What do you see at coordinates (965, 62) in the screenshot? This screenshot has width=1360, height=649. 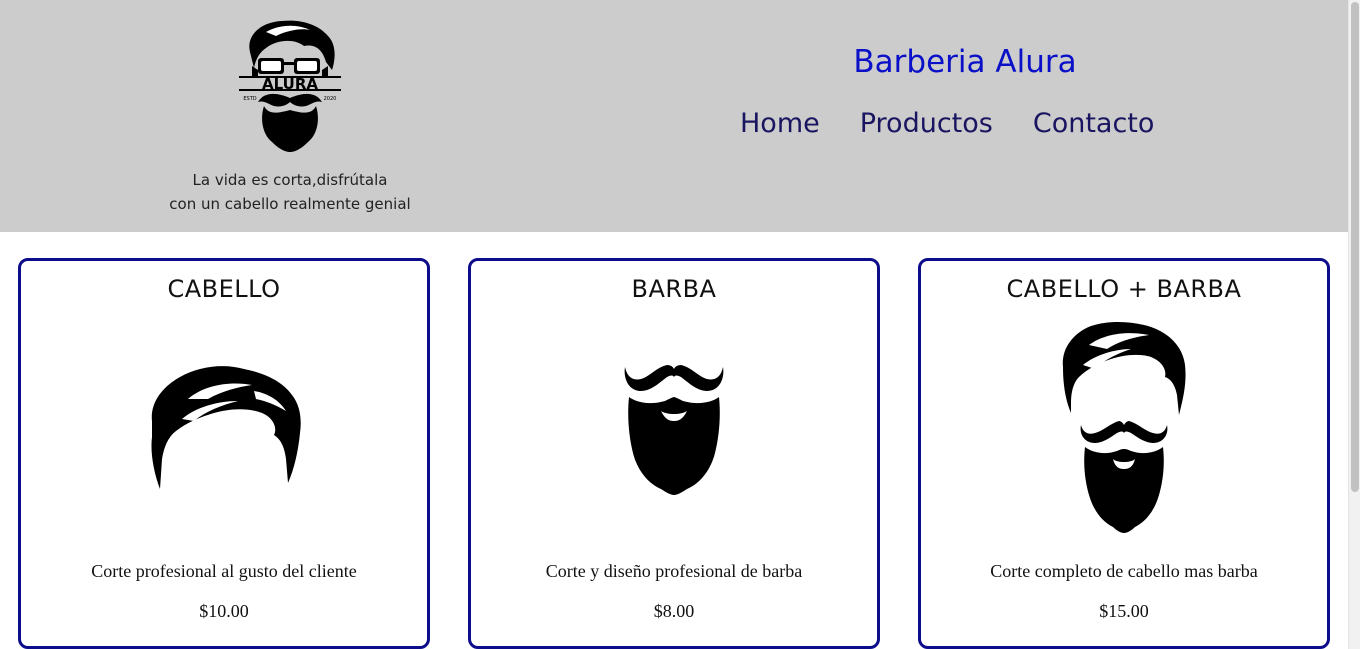 I see `site-title: Barberia Alura` at bounding box center [965, 62].